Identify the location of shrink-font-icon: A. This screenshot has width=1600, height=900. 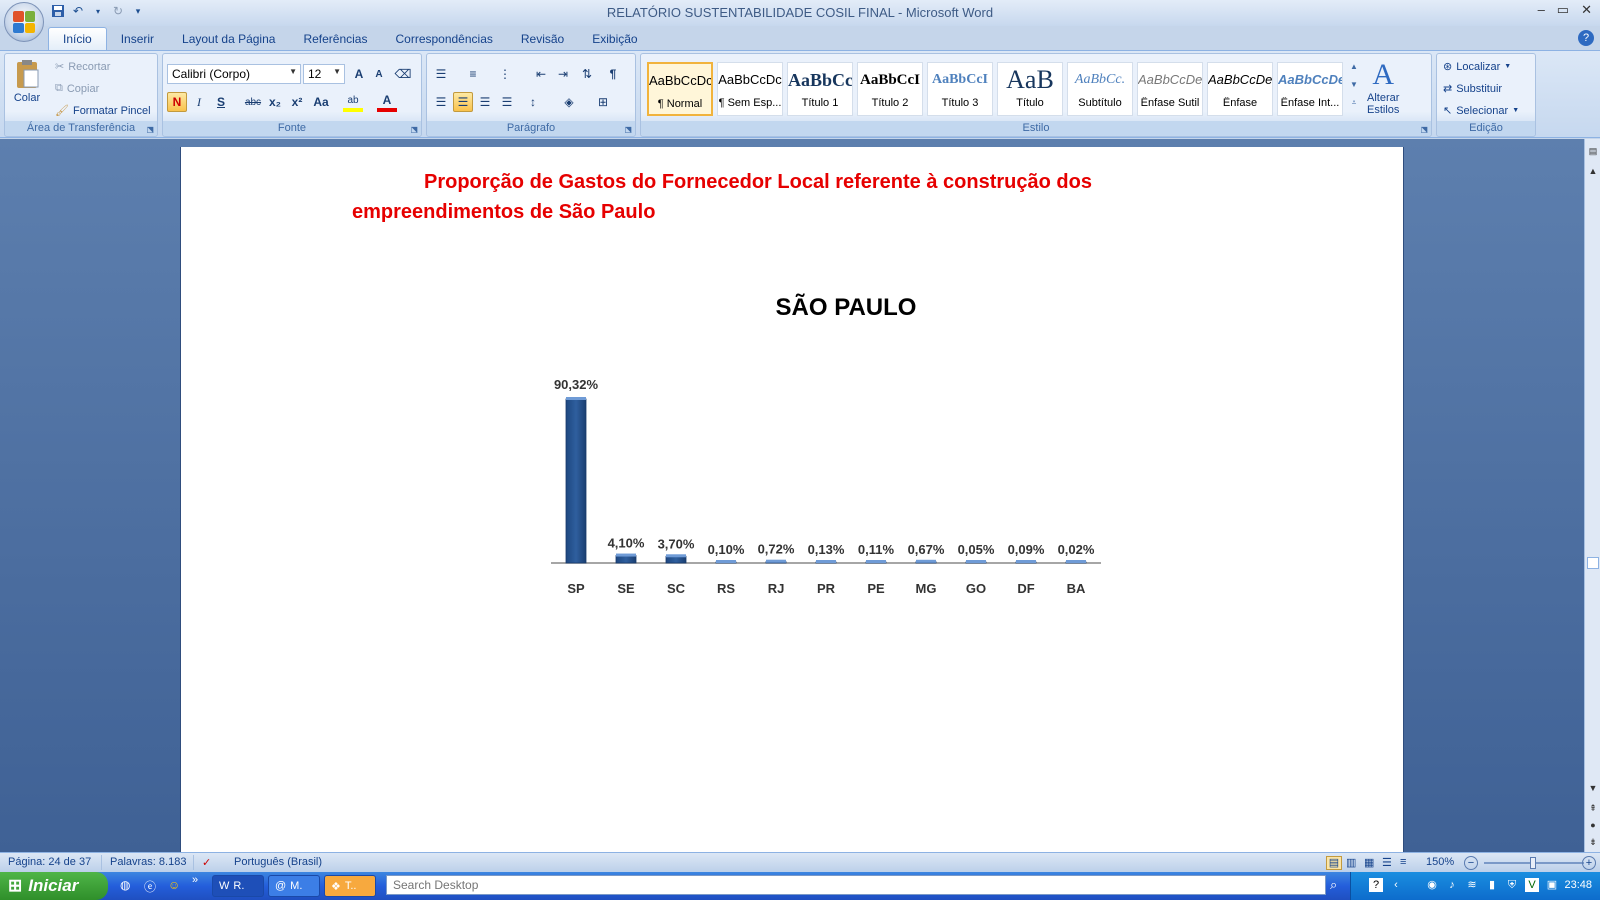
(379, 74).